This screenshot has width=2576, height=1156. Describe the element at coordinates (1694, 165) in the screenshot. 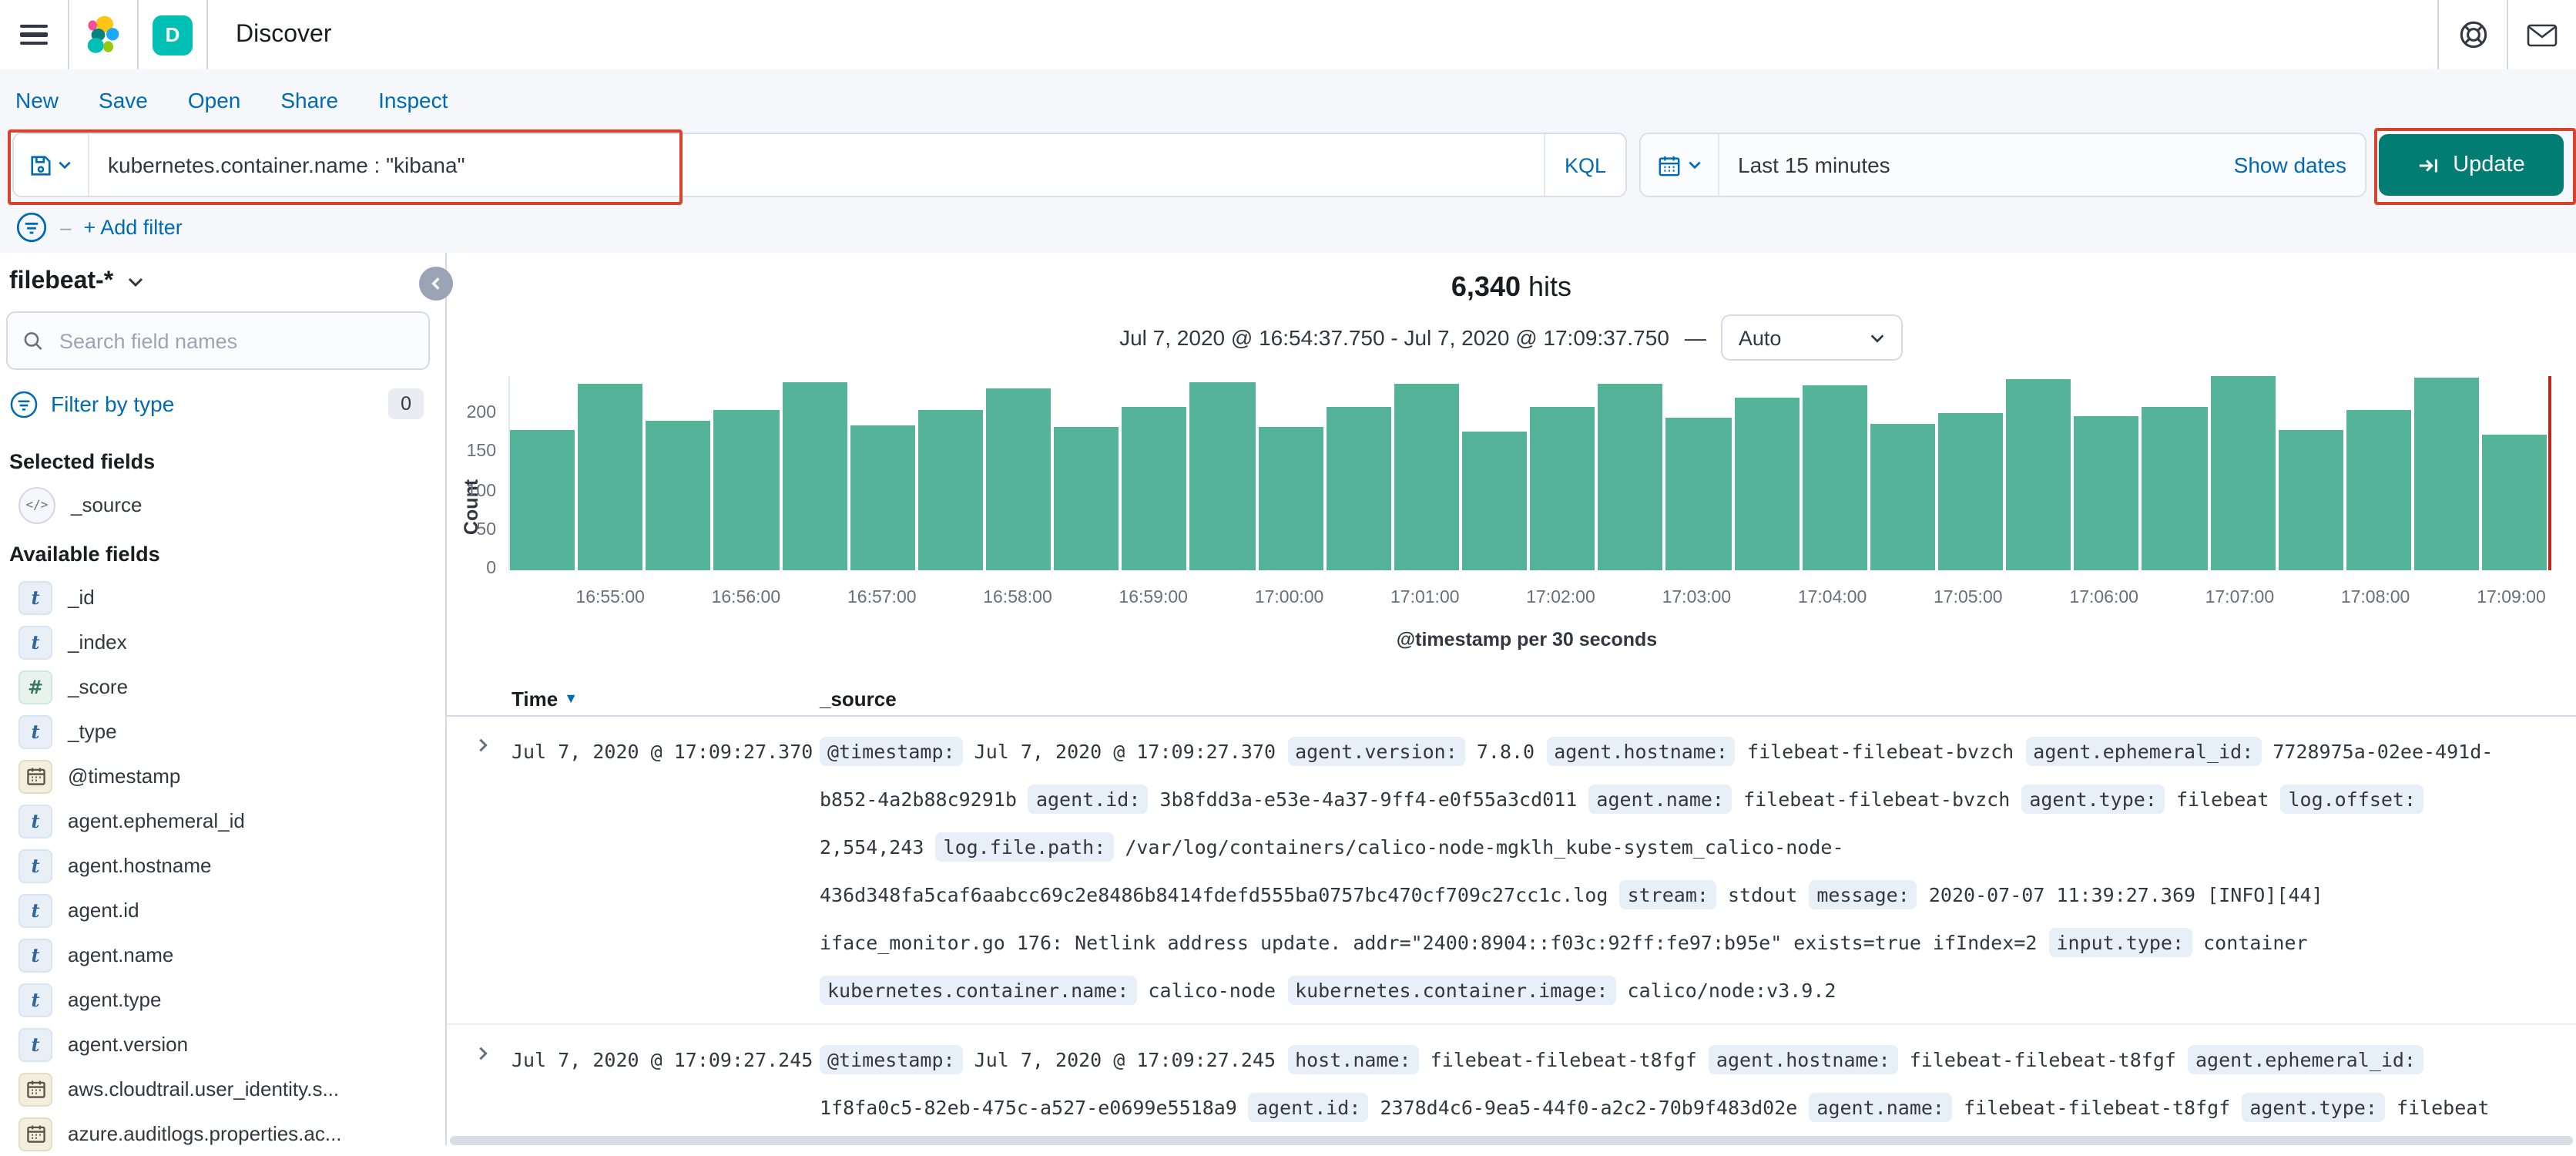

I see `chevron-down-icon` at that location.